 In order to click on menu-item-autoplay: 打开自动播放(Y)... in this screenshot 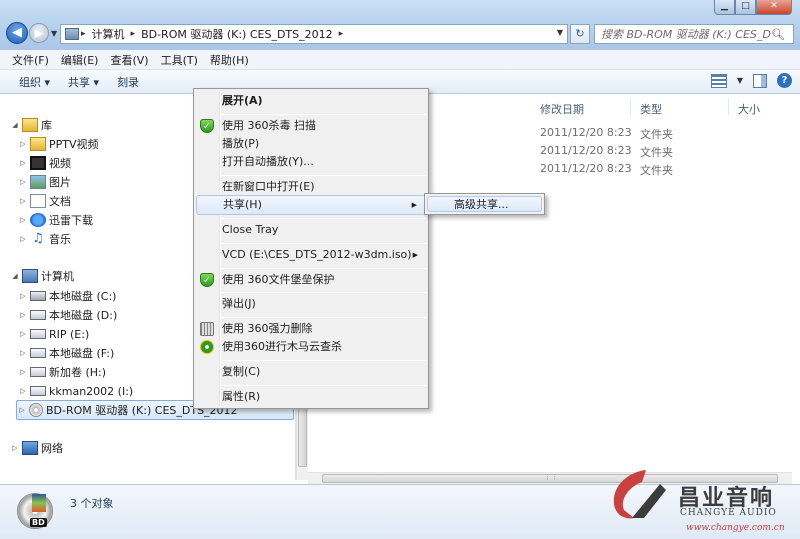, I will do `click(311, 162)`.